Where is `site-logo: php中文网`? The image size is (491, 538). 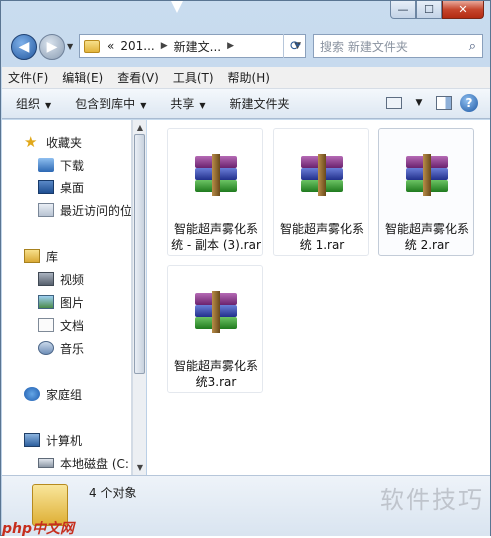
site-logo: php中文网 is located at coordinates (38, 529).